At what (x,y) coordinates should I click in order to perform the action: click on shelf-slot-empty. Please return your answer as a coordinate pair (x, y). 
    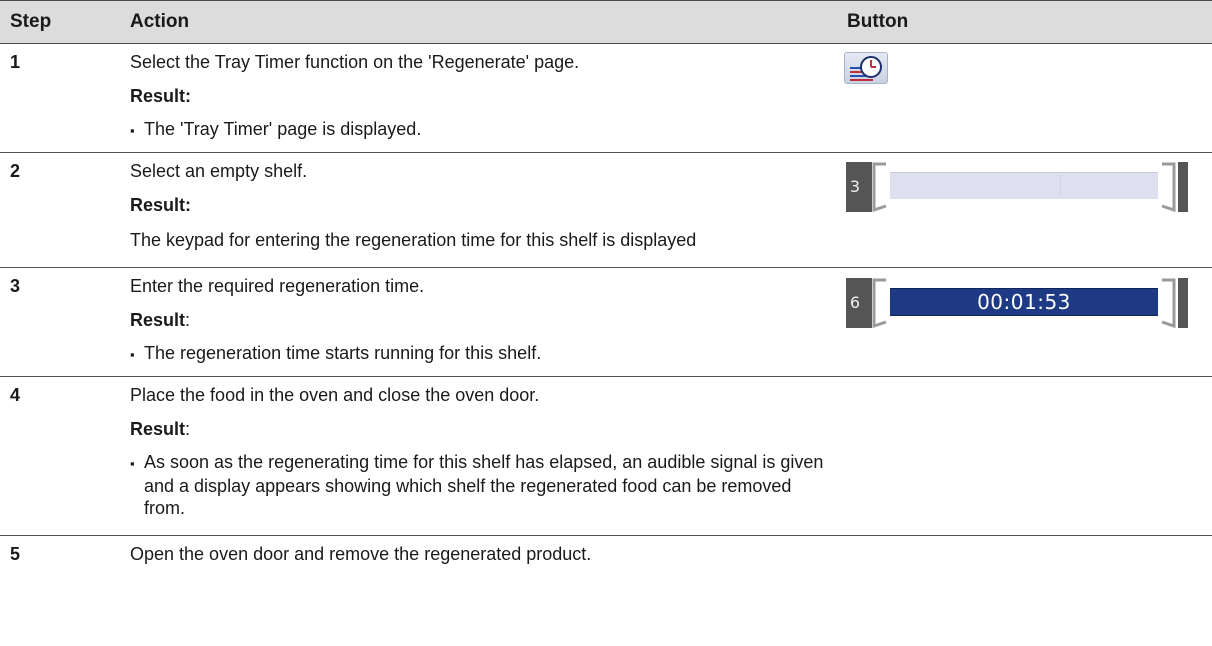
    Looking at the image, I should click on (1024, 185).